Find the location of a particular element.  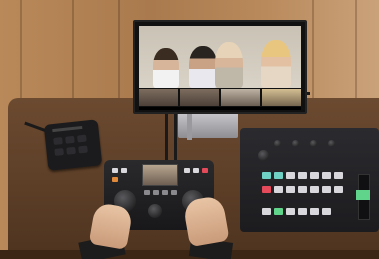

monitor-label-bar is located at coordinates (220, 108).